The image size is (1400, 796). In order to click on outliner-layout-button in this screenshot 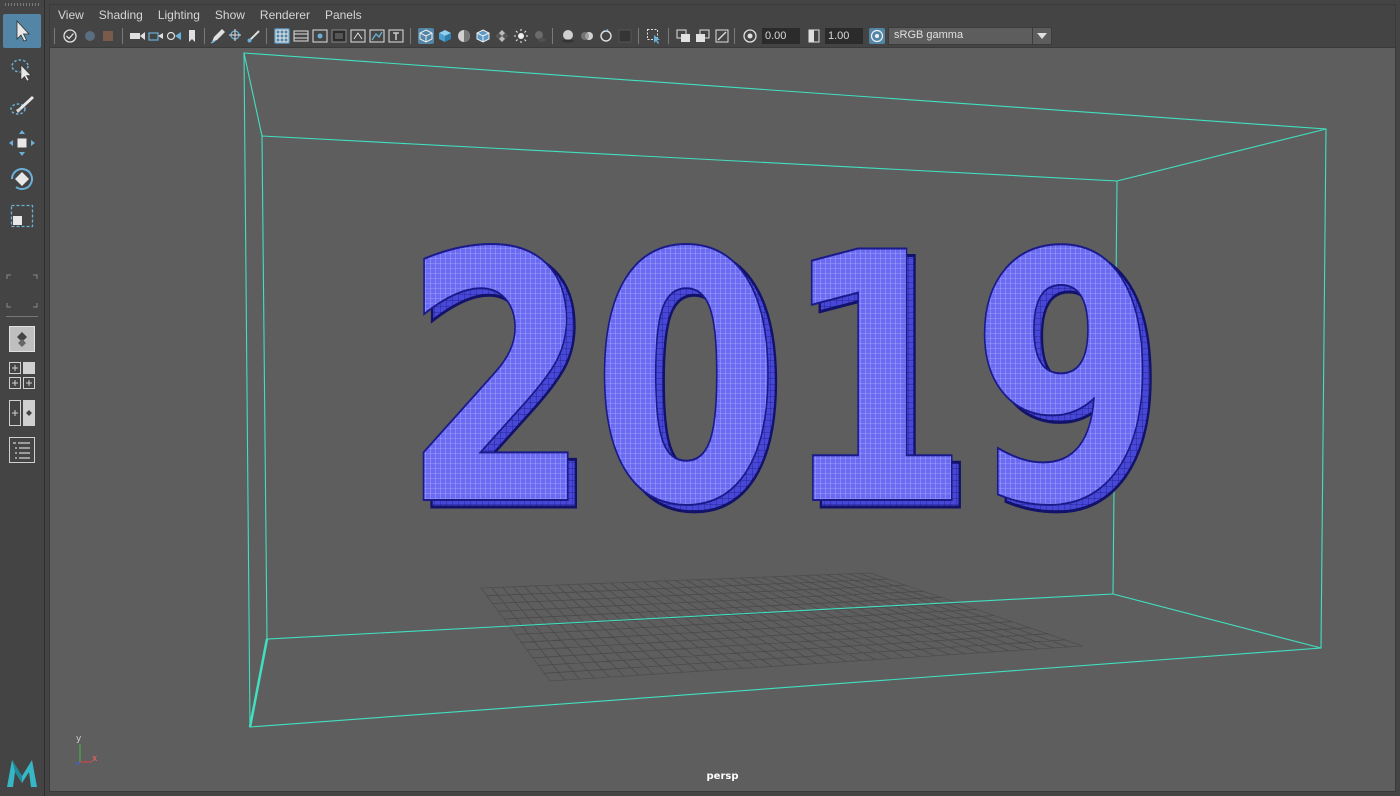, I will do `click(22, 450)`.